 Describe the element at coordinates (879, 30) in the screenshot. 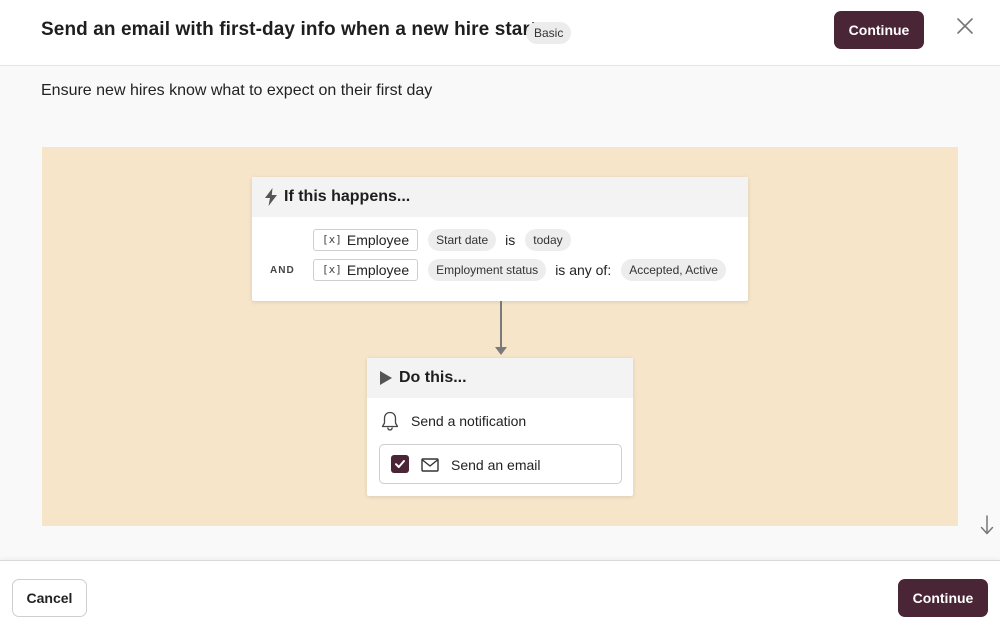

I see `continue-button-top: Continue` at that location.